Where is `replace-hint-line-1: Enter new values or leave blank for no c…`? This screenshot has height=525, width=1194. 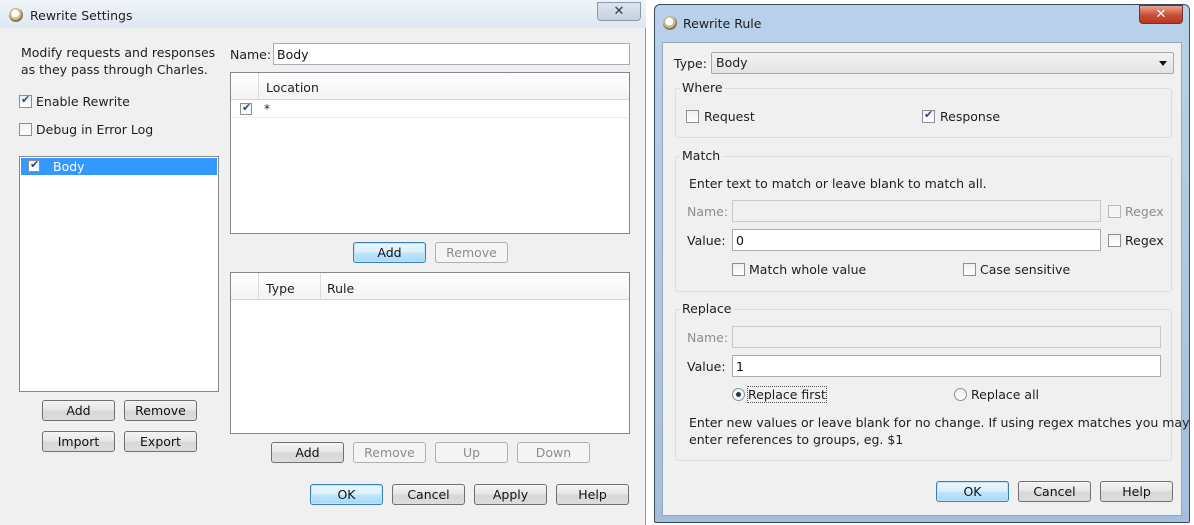 replace-hint-line-1: Enter new values or leave blank for no c… is located at coordinates (939, 422).